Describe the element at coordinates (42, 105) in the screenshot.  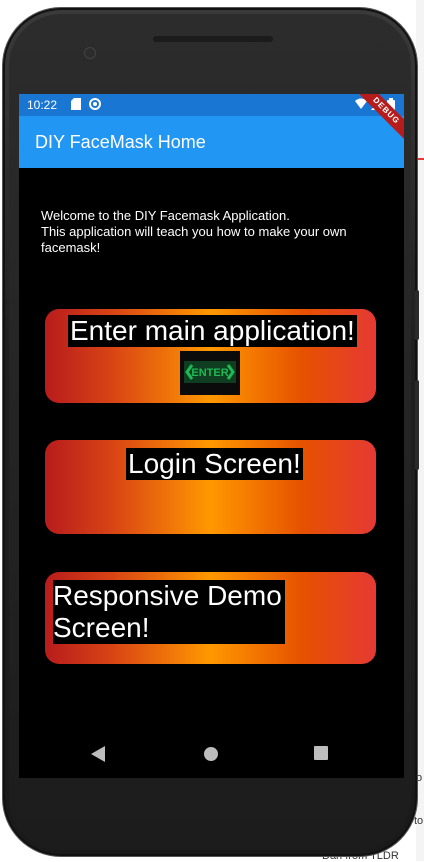
I see `status-time: 10:22` at that location.